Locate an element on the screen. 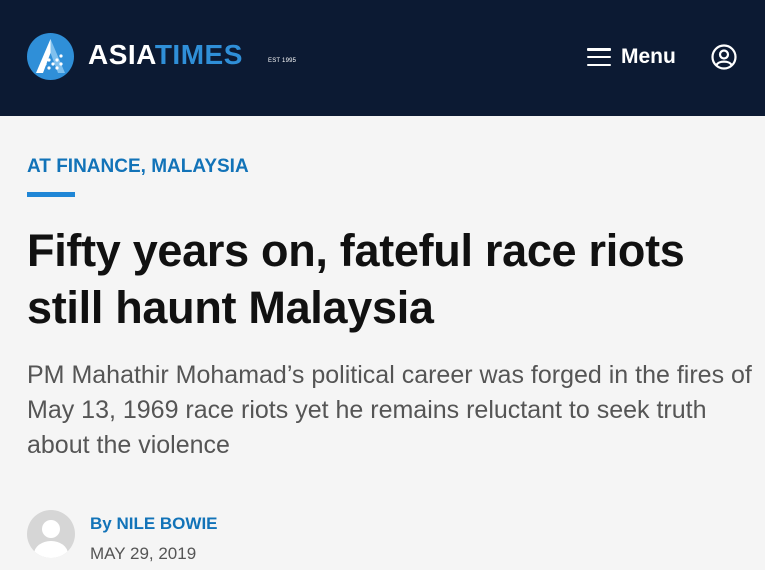  author-byline-link: By NILE BOWIE is located at coordinates (154, 524).